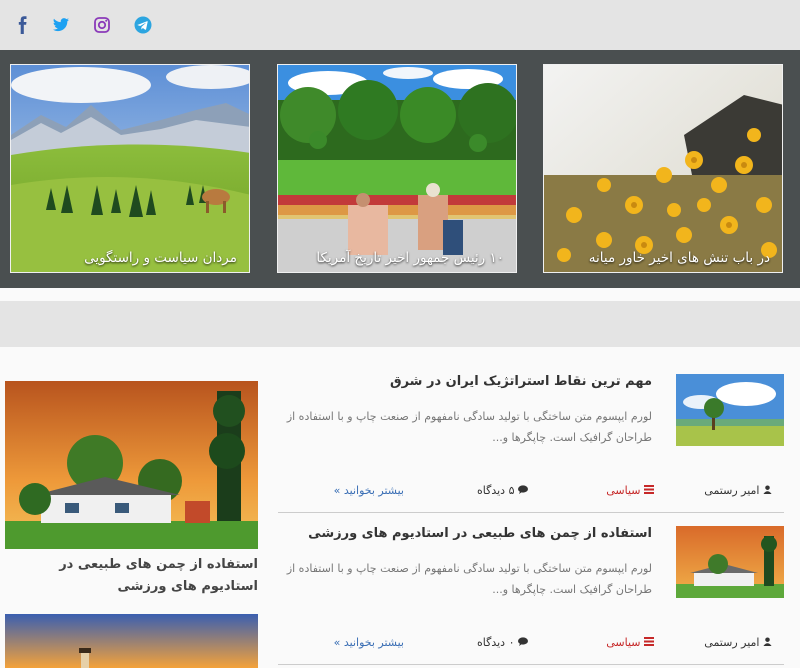  Describe the element at coordinates (143, 25) in the screenshot. I see `telegram-icon` at that location.